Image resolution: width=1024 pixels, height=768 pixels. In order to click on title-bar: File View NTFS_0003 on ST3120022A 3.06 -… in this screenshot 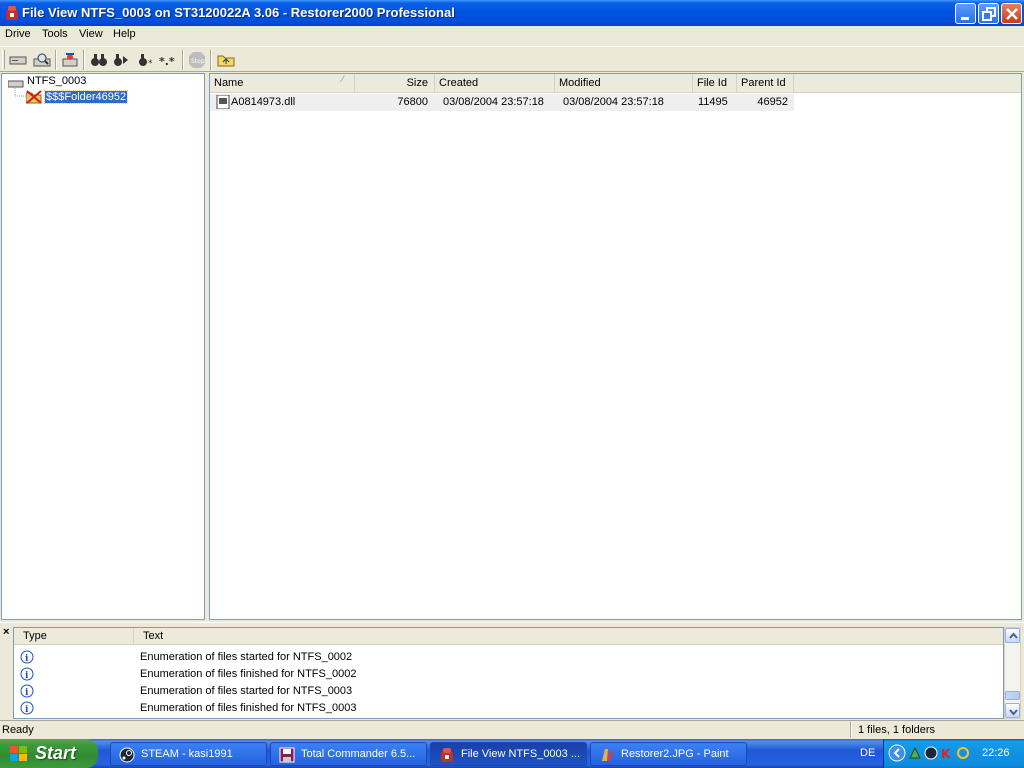, I will do `click(512, 13)`.